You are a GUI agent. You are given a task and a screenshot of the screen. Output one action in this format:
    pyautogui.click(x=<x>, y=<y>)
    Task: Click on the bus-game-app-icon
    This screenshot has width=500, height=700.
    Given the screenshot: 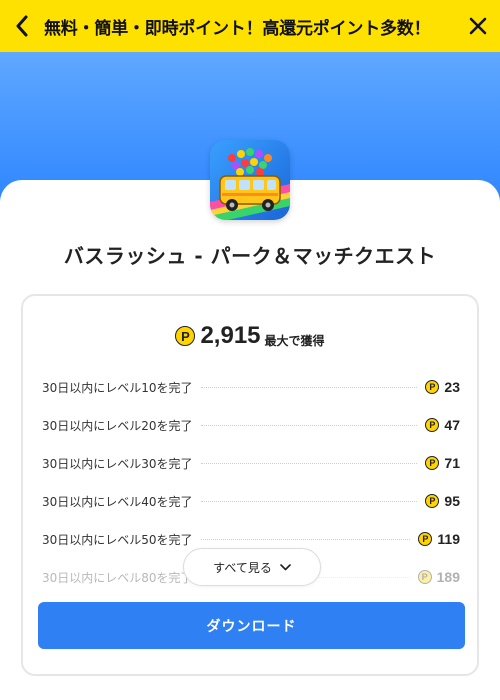 What is the action you would take?
    pyautogui.click(x=250, y=180)
    